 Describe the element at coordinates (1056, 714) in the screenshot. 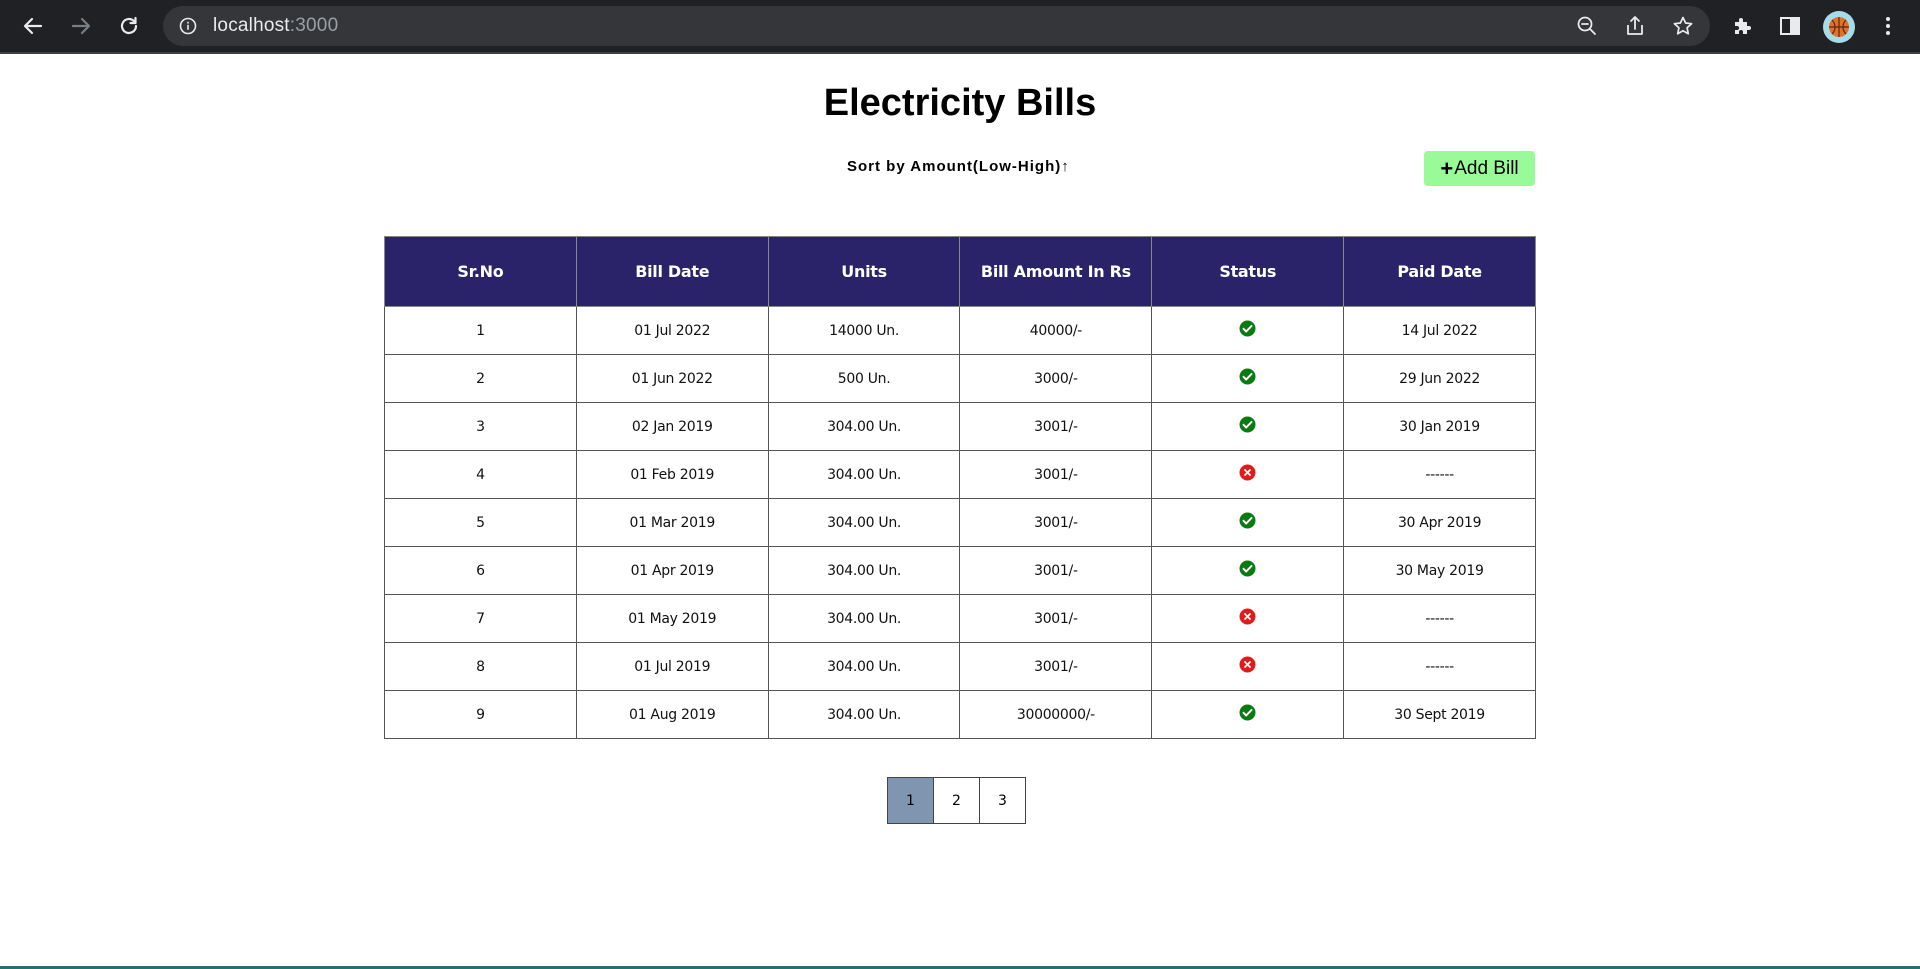

I see `cell-bill-amount: 30000000/-` at that location.